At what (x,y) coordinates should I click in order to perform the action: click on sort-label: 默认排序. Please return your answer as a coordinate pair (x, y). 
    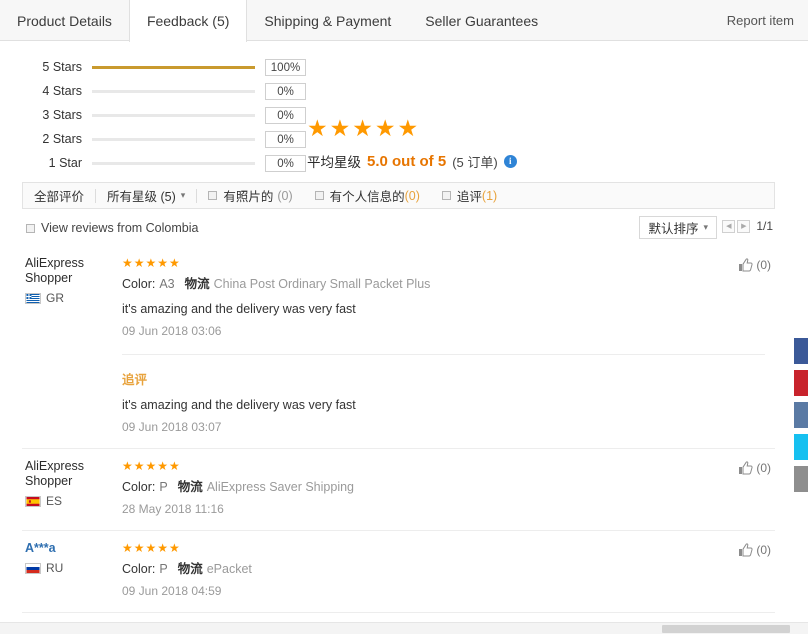
    Looking at the image, I should click on (673, 229).